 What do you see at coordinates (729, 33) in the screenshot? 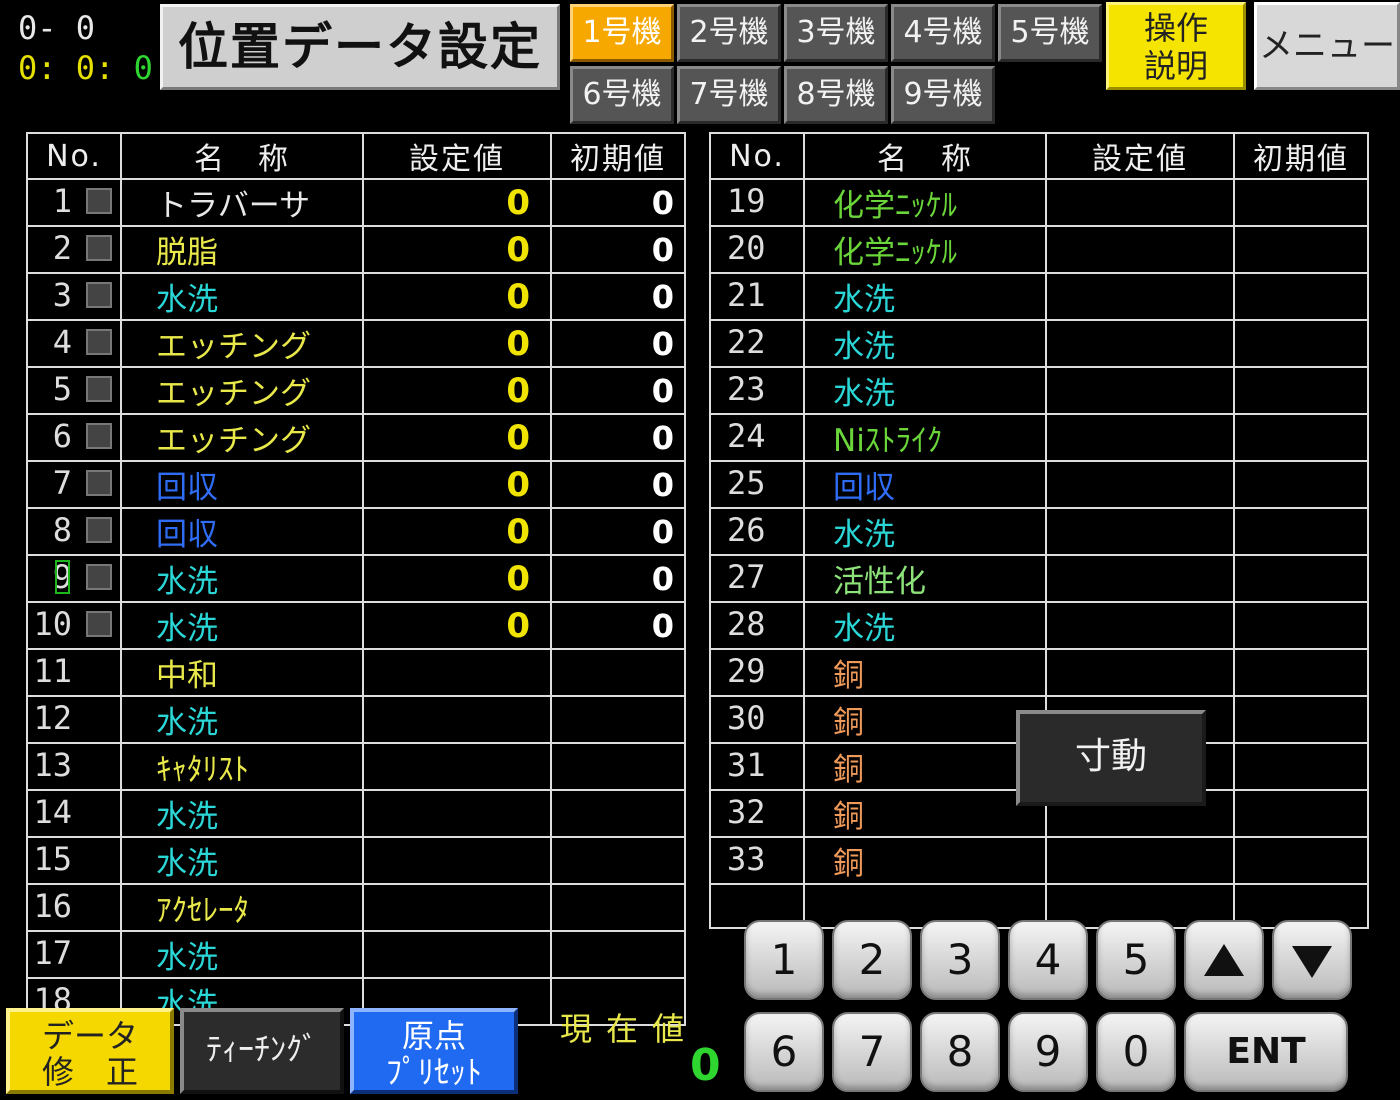
I see `machine-2-button: 2号機` at bounding box center [729, 33].